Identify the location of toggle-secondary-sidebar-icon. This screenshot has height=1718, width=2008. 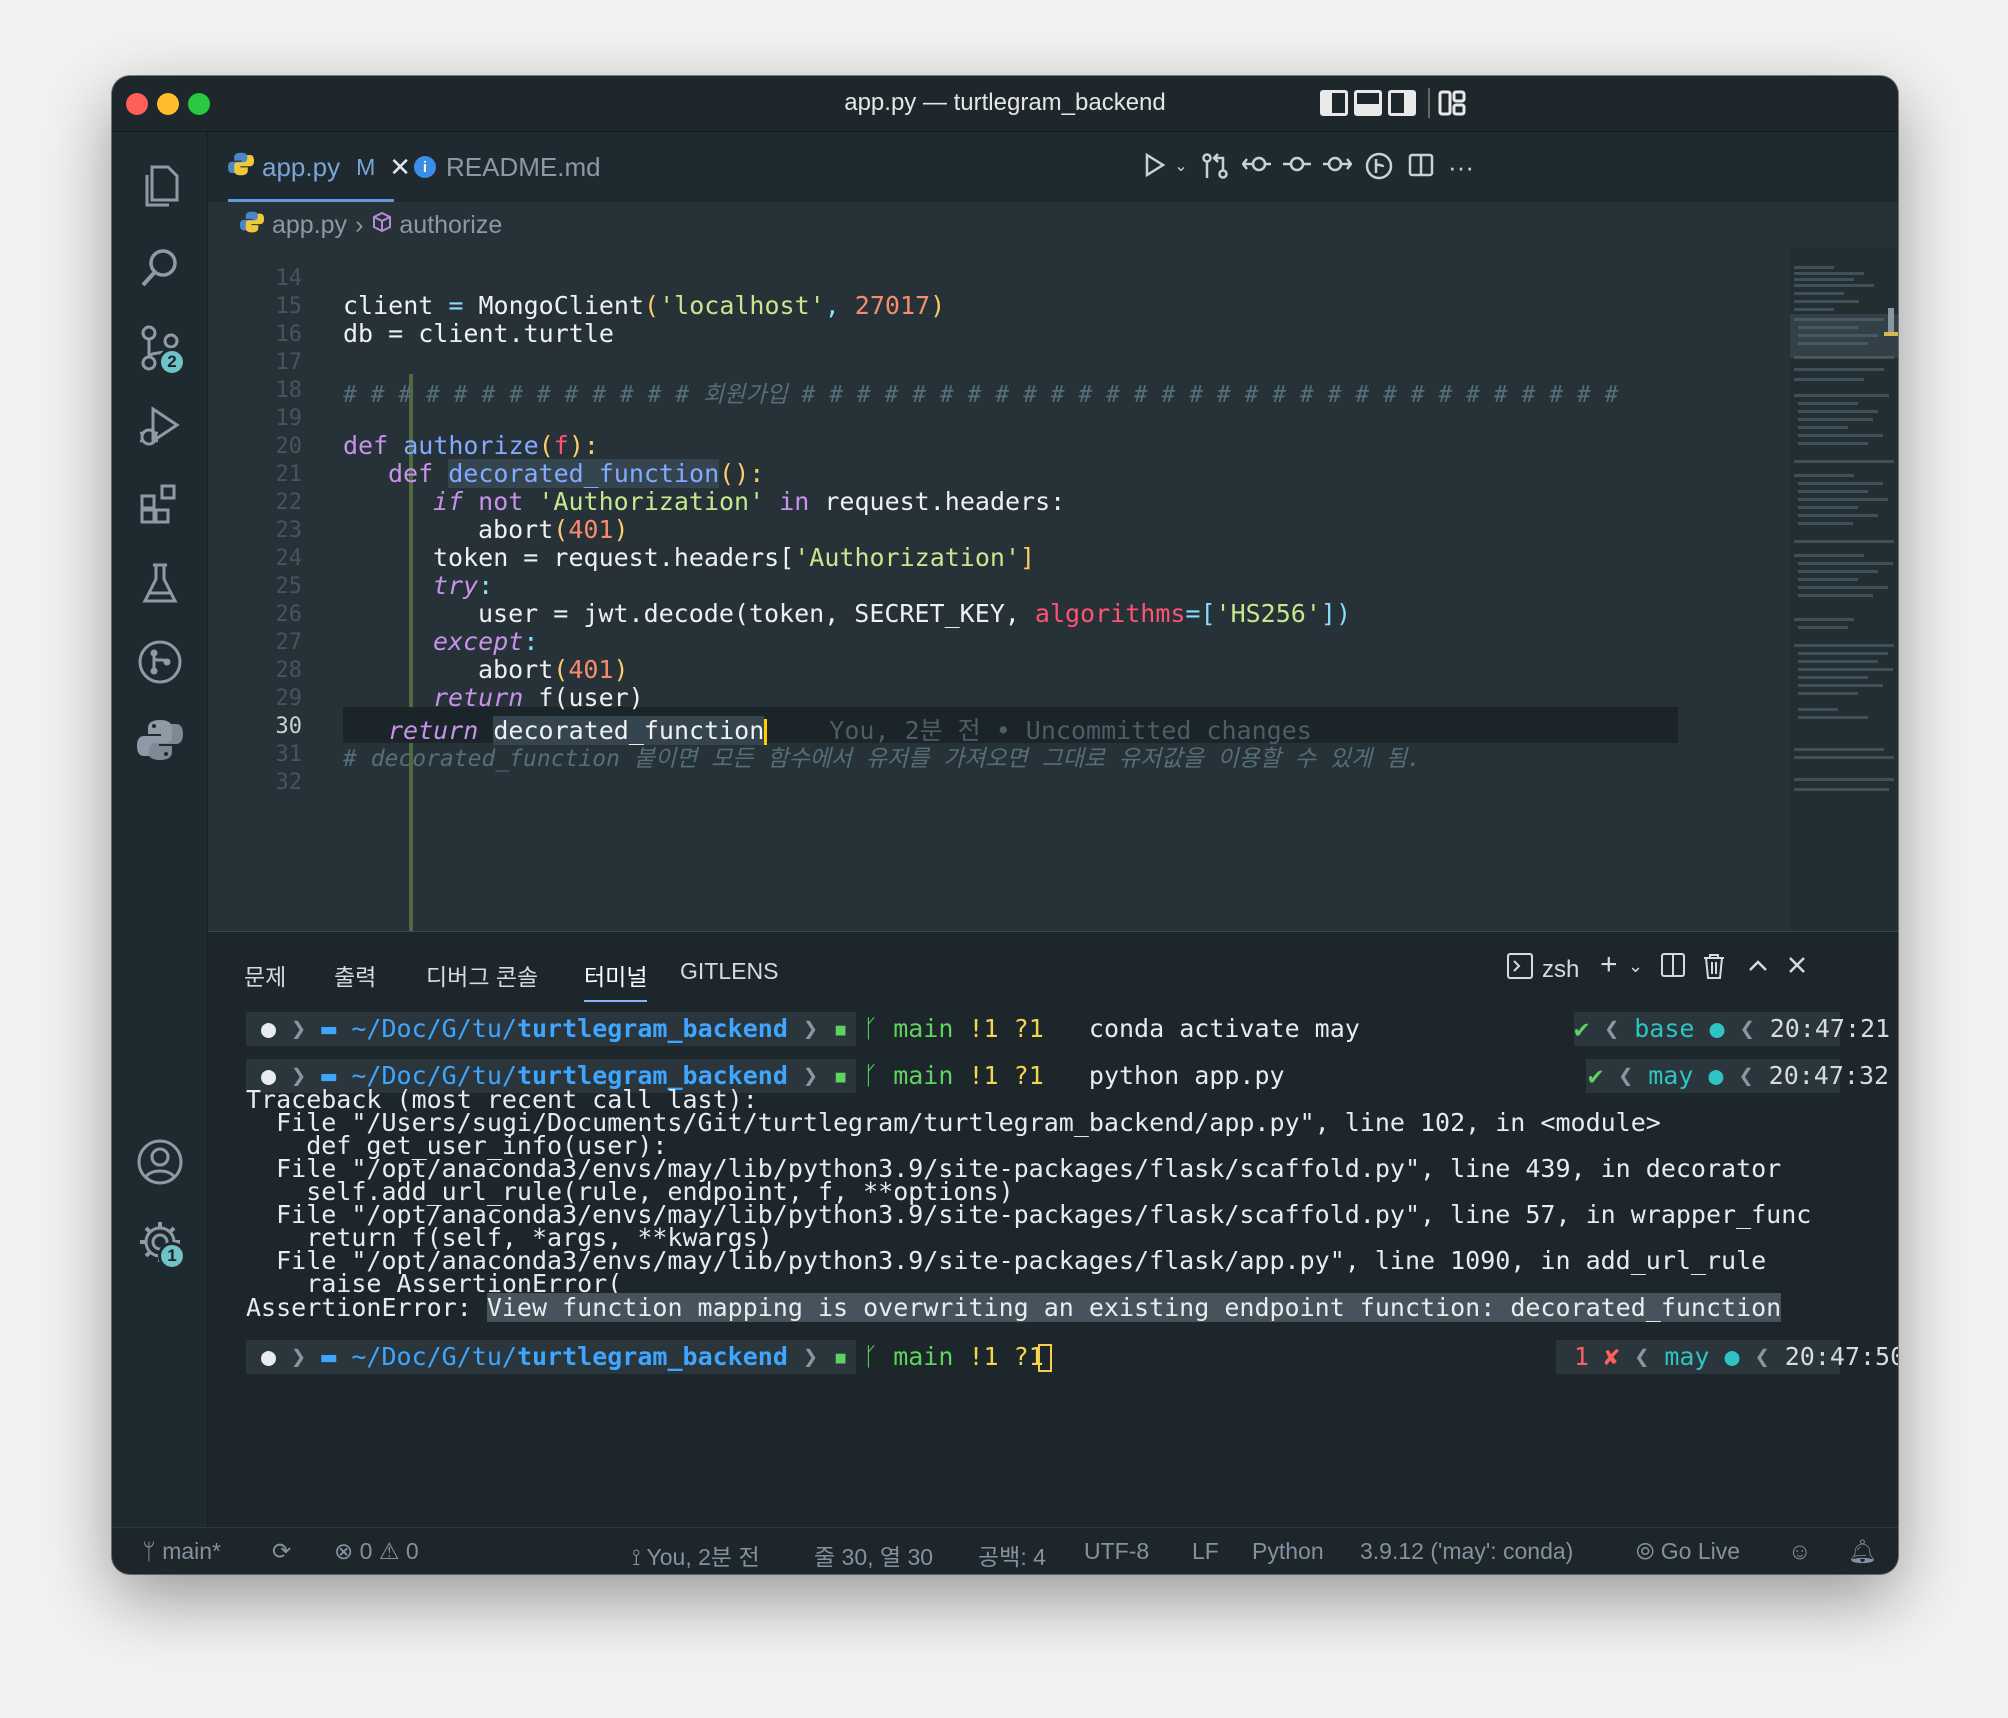
(1402, 103).